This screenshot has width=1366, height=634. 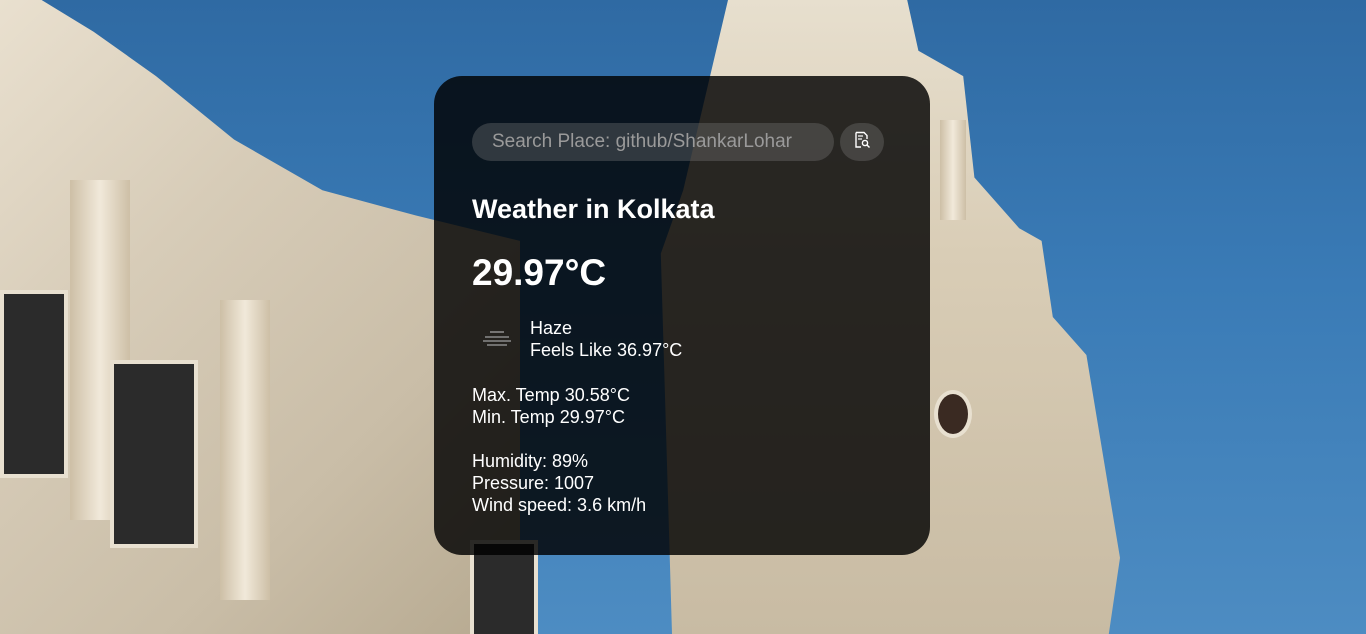 What do you see at coordinates (606, 350) in the screenshot?
I see `feels-like: Feels Like 36.97°C` at bounding box center [606, 350].